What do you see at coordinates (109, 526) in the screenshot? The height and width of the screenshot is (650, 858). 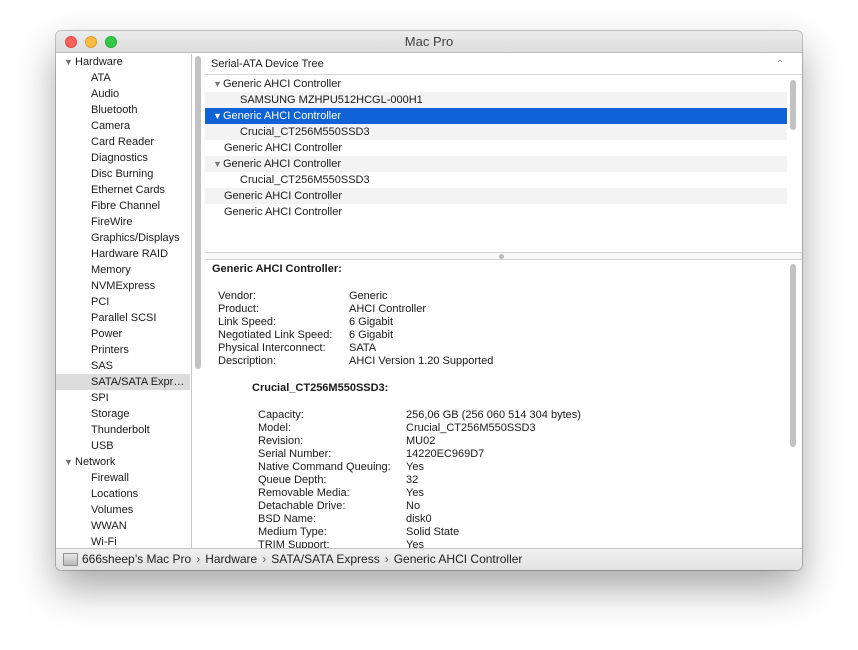 I see `sidebar-item-label: WWAN` at bounding box center [109, 526].